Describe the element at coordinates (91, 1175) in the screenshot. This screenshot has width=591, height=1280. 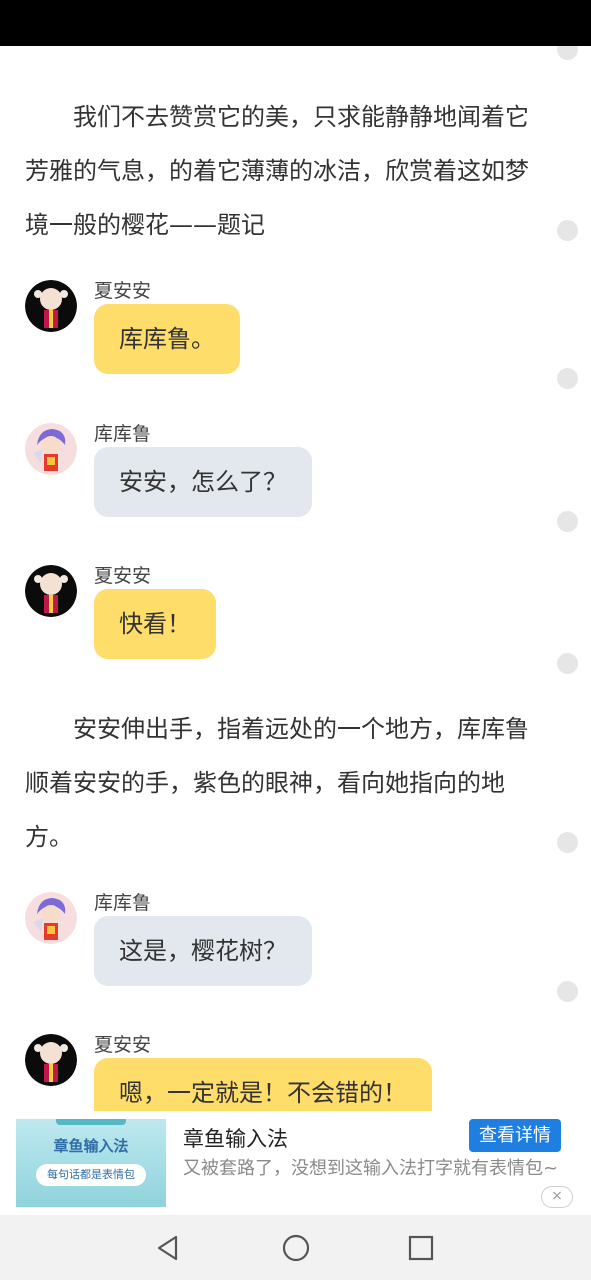
I see `ad-image-tagline: 每句话都是表情包` at that location.